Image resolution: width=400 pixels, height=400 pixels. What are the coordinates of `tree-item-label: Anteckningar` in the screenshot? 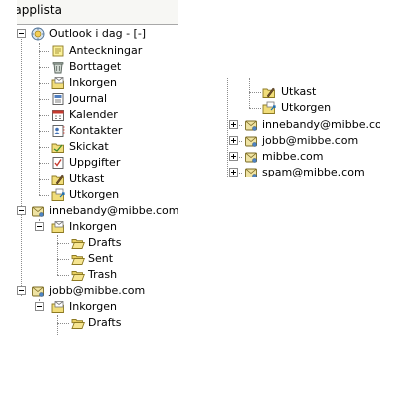 It's located at (106, 50).